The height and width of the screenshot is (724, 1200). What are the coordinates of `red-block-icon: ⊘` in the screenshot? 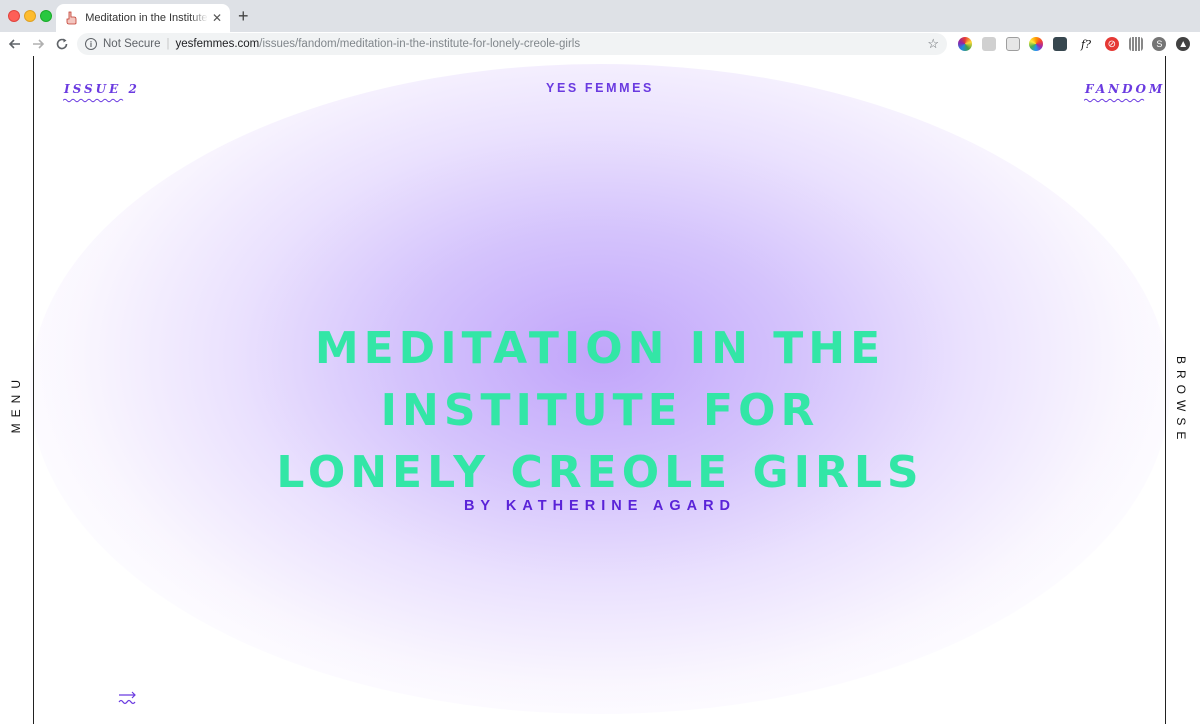 It's located at (1111, 44).